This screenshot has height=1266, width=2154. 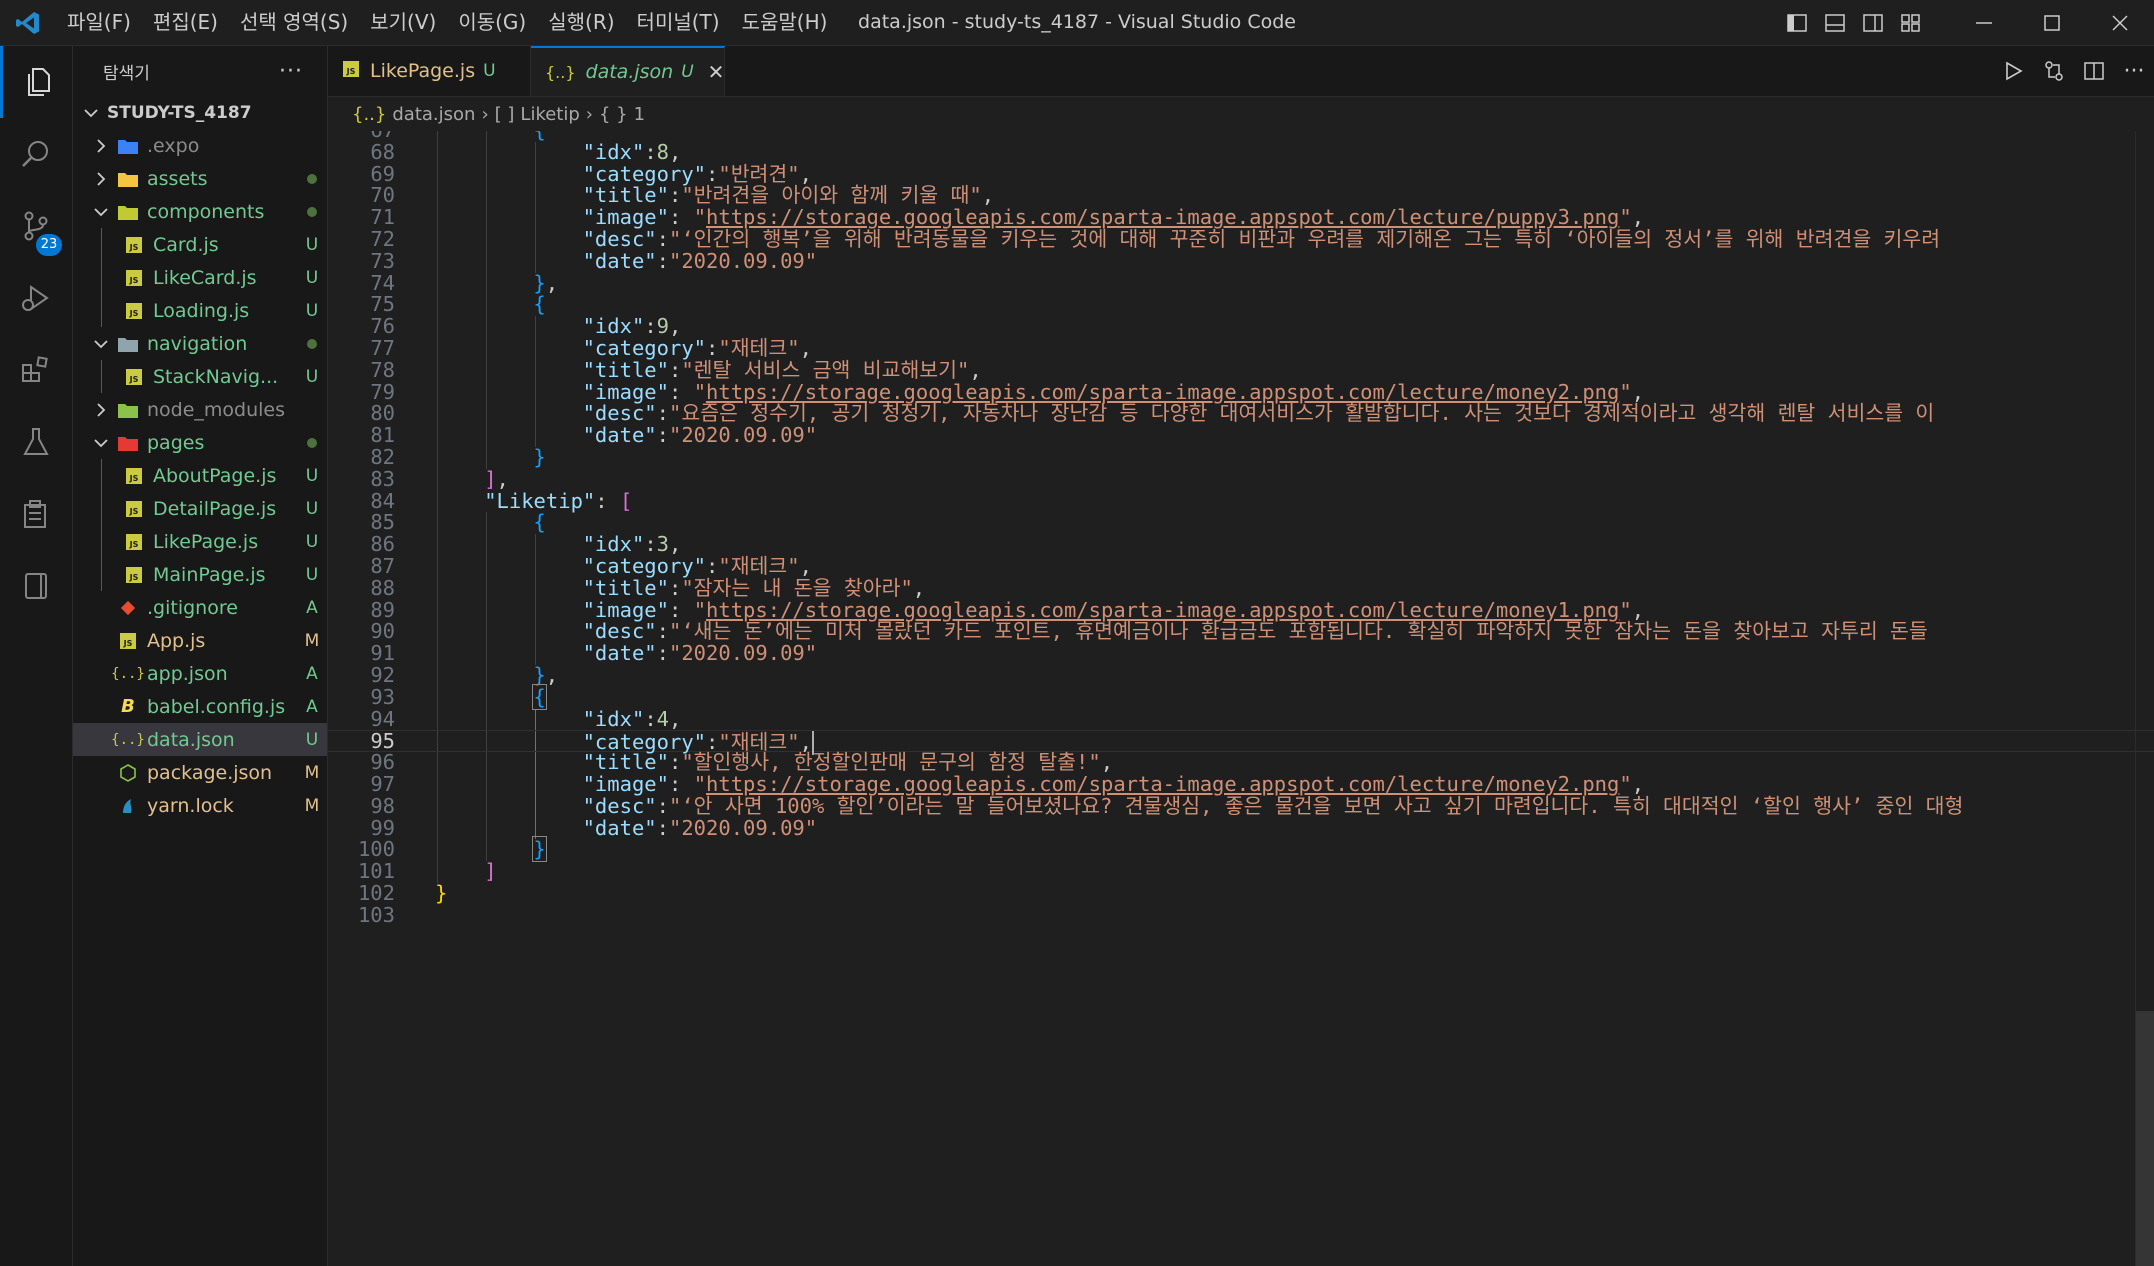 What do you see at coordinates (716, 72) in the screenshot?
I see `close-tab-icon: ✕` at bounding box center [716, 72].